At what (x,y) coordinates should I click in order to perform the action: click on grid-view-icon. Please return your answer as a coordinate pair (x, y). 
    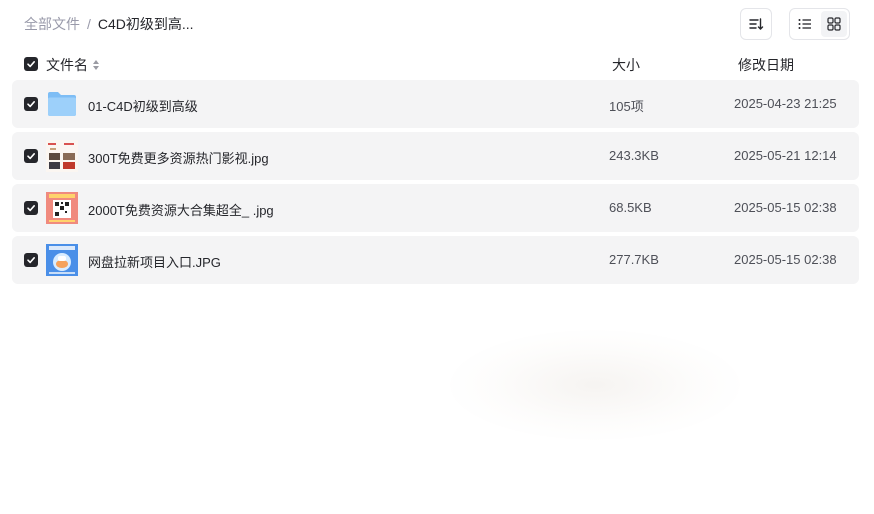
    Looking at the image, I should click on (834, 24).